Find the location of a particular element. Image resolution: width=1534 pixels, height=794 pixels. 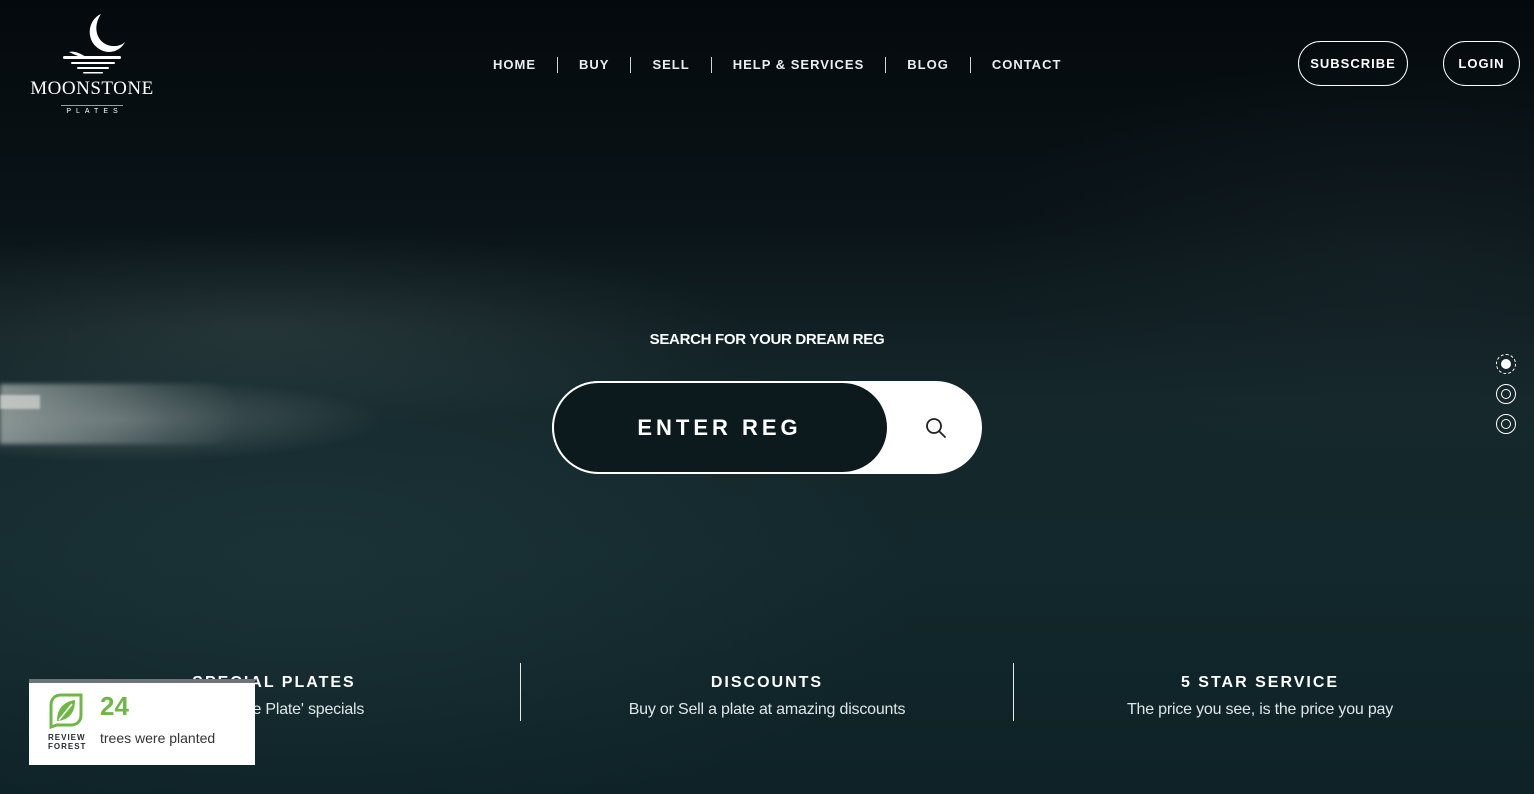

login-button: LOGIN is located at coordinates (1481, 63).